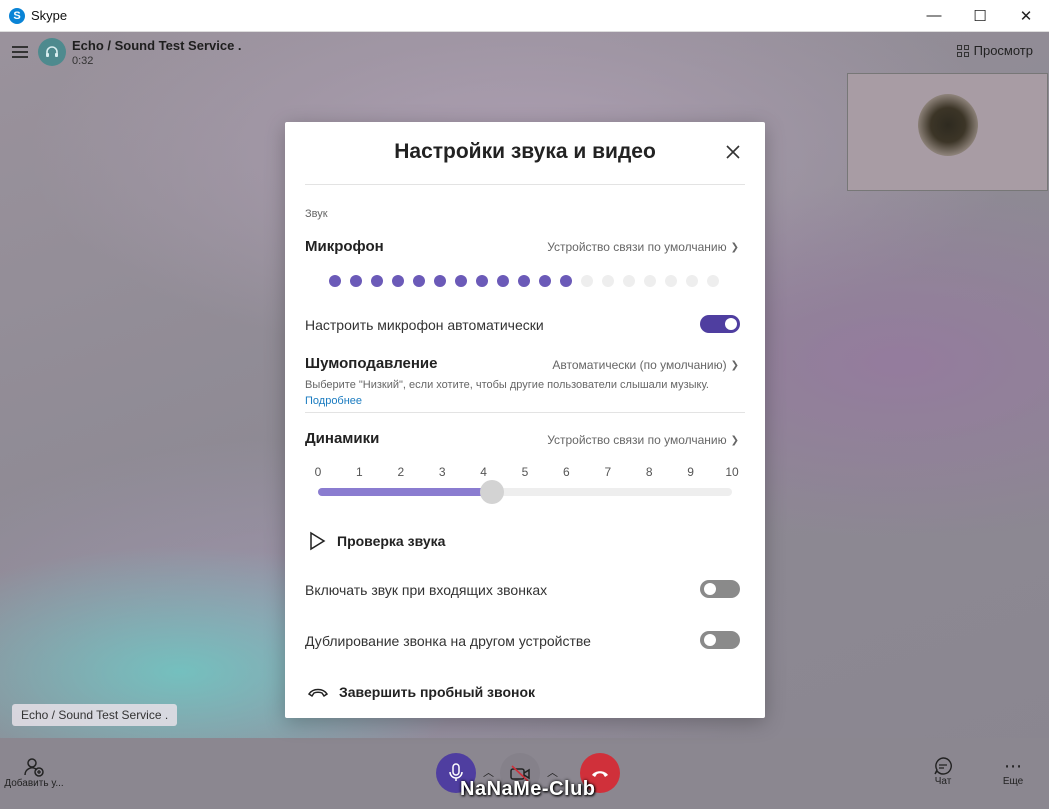 Image resolution: width=1049 pixels, height=809 pixels. What do you see at coordinates (980, 15) in the screenshot?
I see `maximize-button: ☐` at bounding box center [980, 15].